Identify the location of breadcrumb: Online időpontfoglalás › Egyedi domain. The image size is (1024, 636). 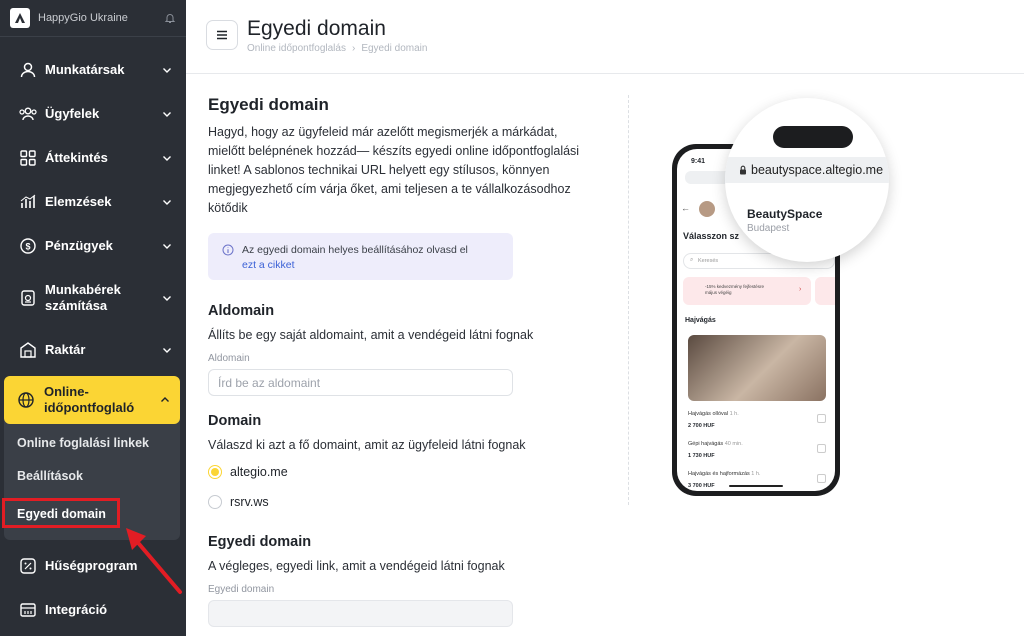
(337, 48).